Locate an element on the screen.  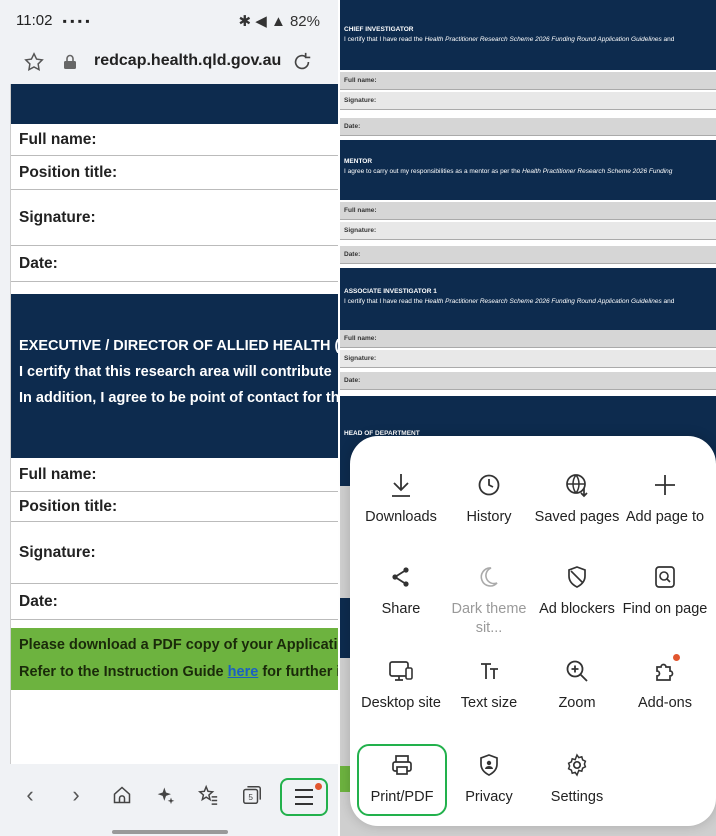
menu-item-desktop-site: Desktop site is located at coordinates (401, 684).